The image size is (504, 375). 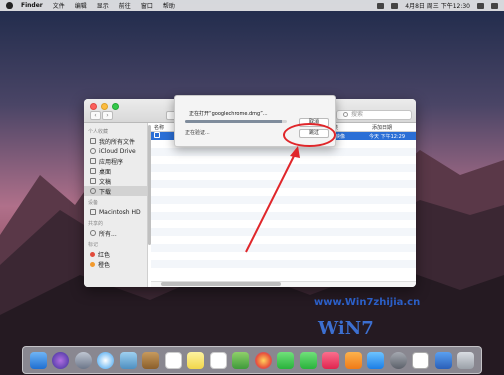 What do you see at coordinates (151, 360) in the screenshot?
I see `contacts-icon` at bounding box center [151, 360].